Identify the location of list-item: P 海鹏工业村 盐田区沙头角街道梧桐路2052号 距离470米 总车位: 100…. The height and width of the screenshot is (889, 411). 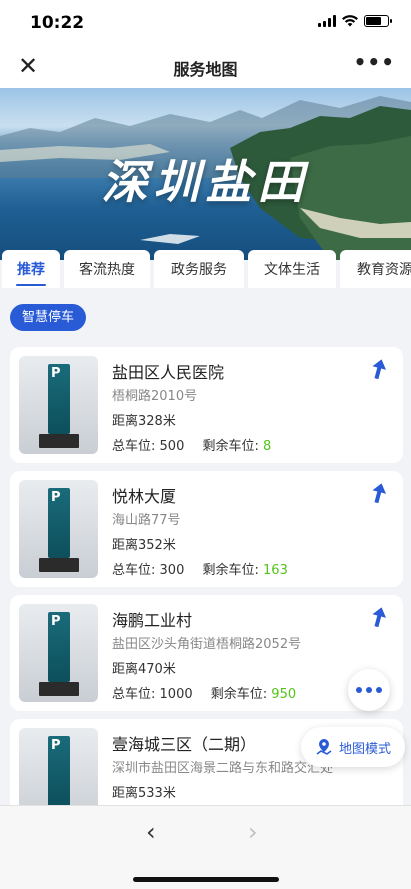
(206, 653).